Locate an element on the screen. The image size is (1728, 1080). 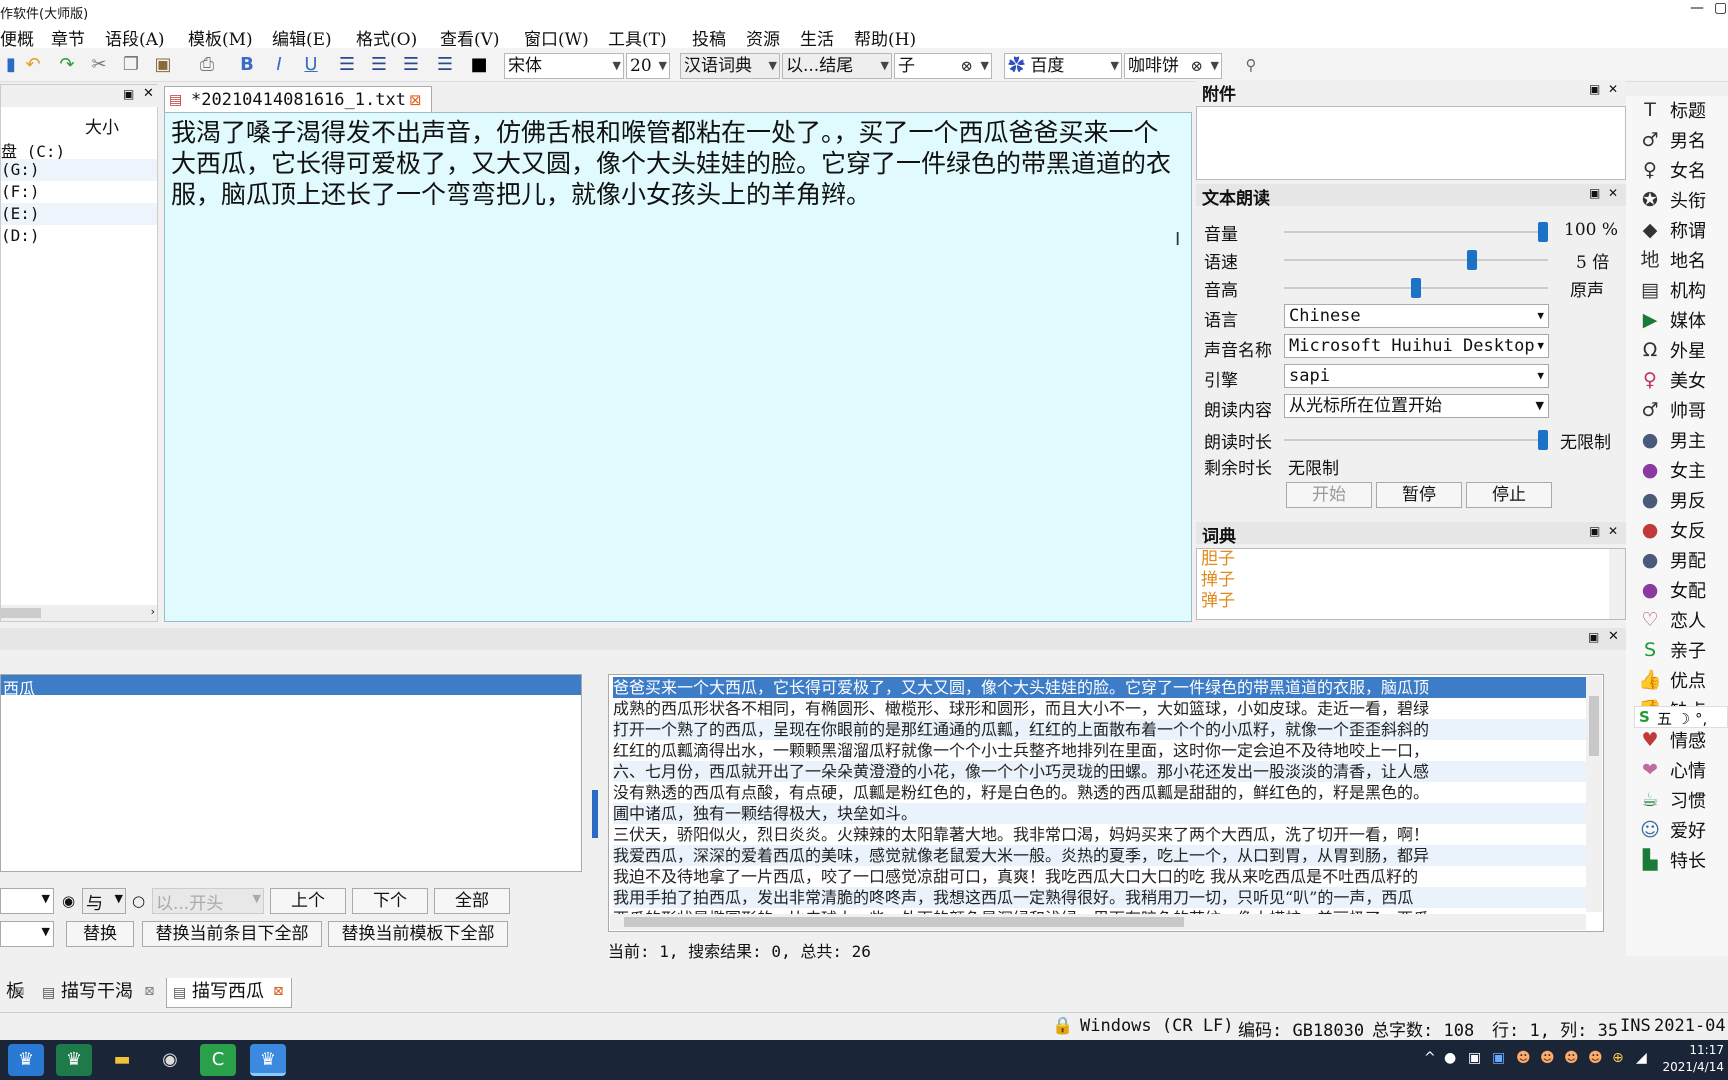
drive-item: (E:) is located at coordinates (79, 214).